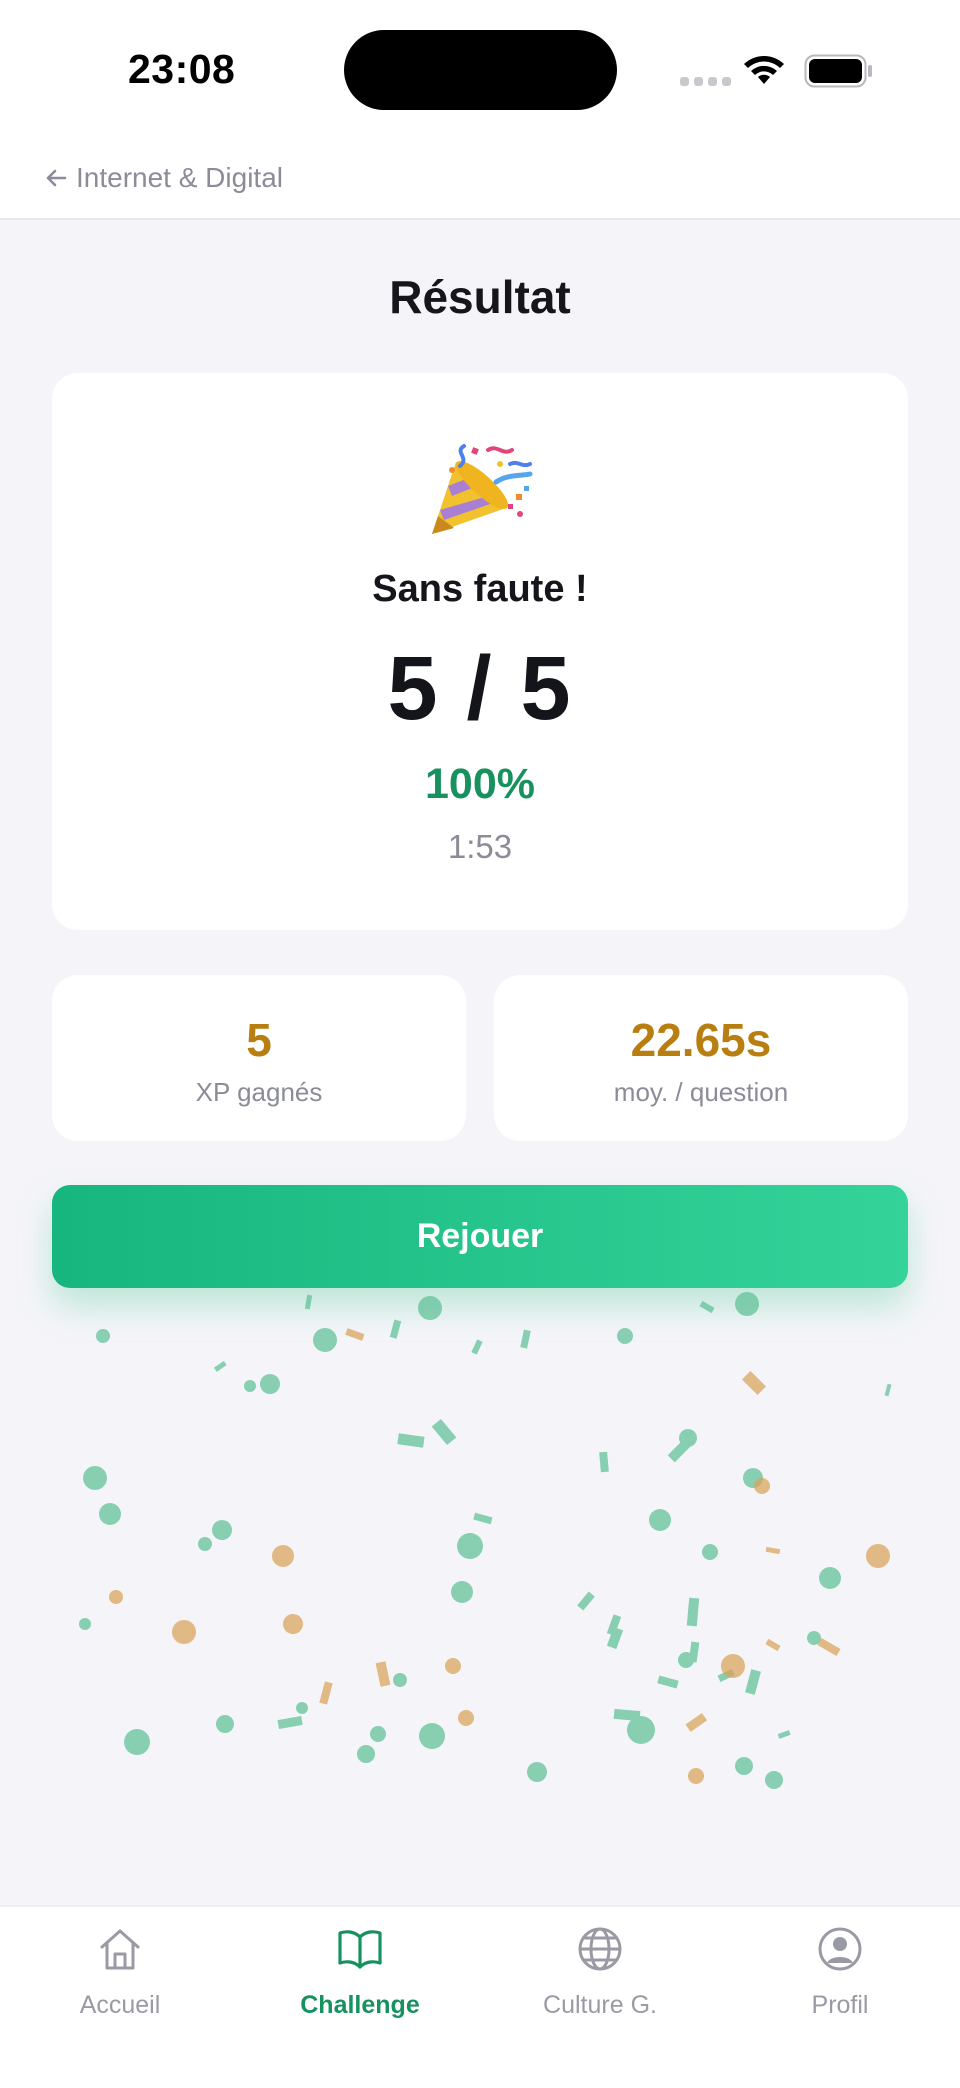 The height and width of the screenshot is (2088, 960). Describe the element at coordinates (179, 177) in the screenshot. I see `back-button-label: Internet & Digital` at that location.